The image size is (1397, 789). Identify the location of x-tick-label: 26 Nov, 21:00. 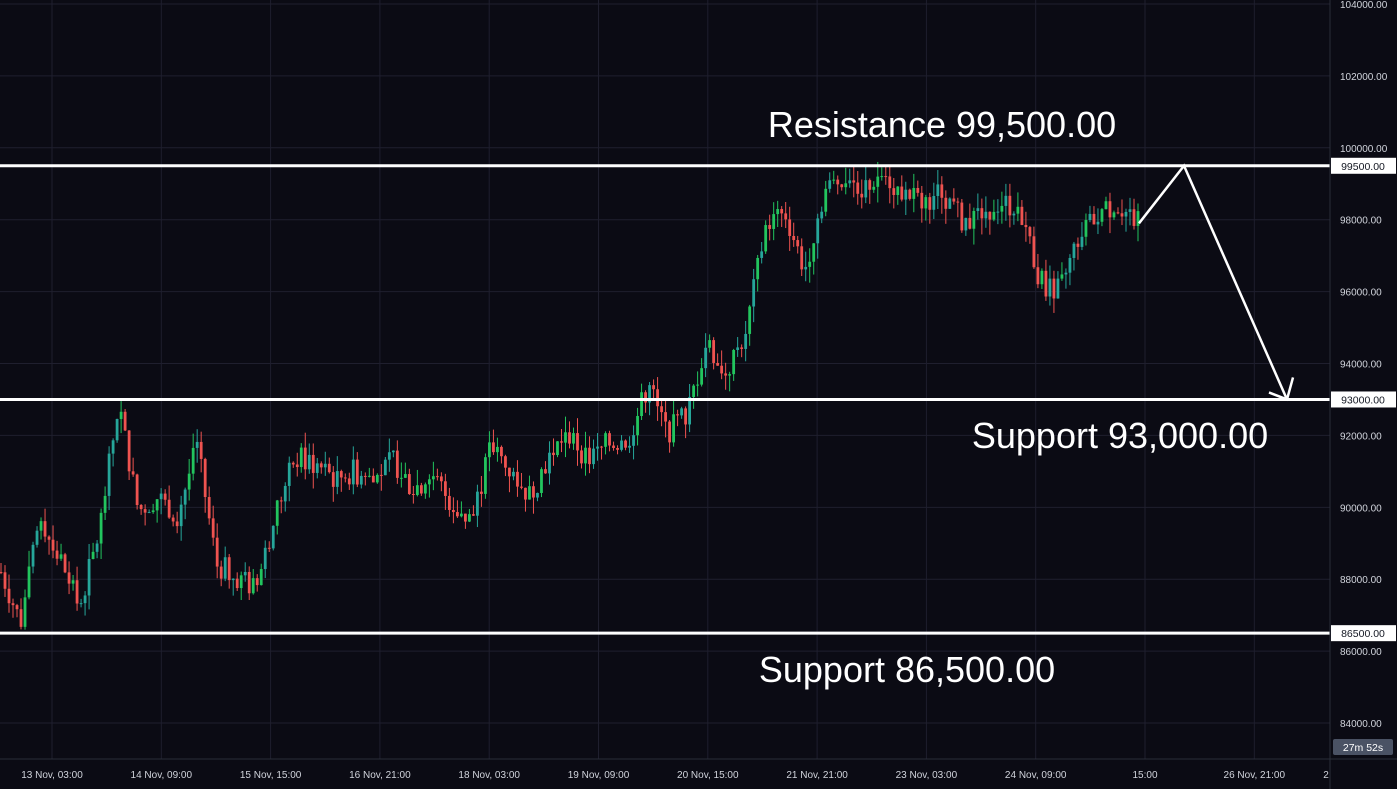
(1255, 775).